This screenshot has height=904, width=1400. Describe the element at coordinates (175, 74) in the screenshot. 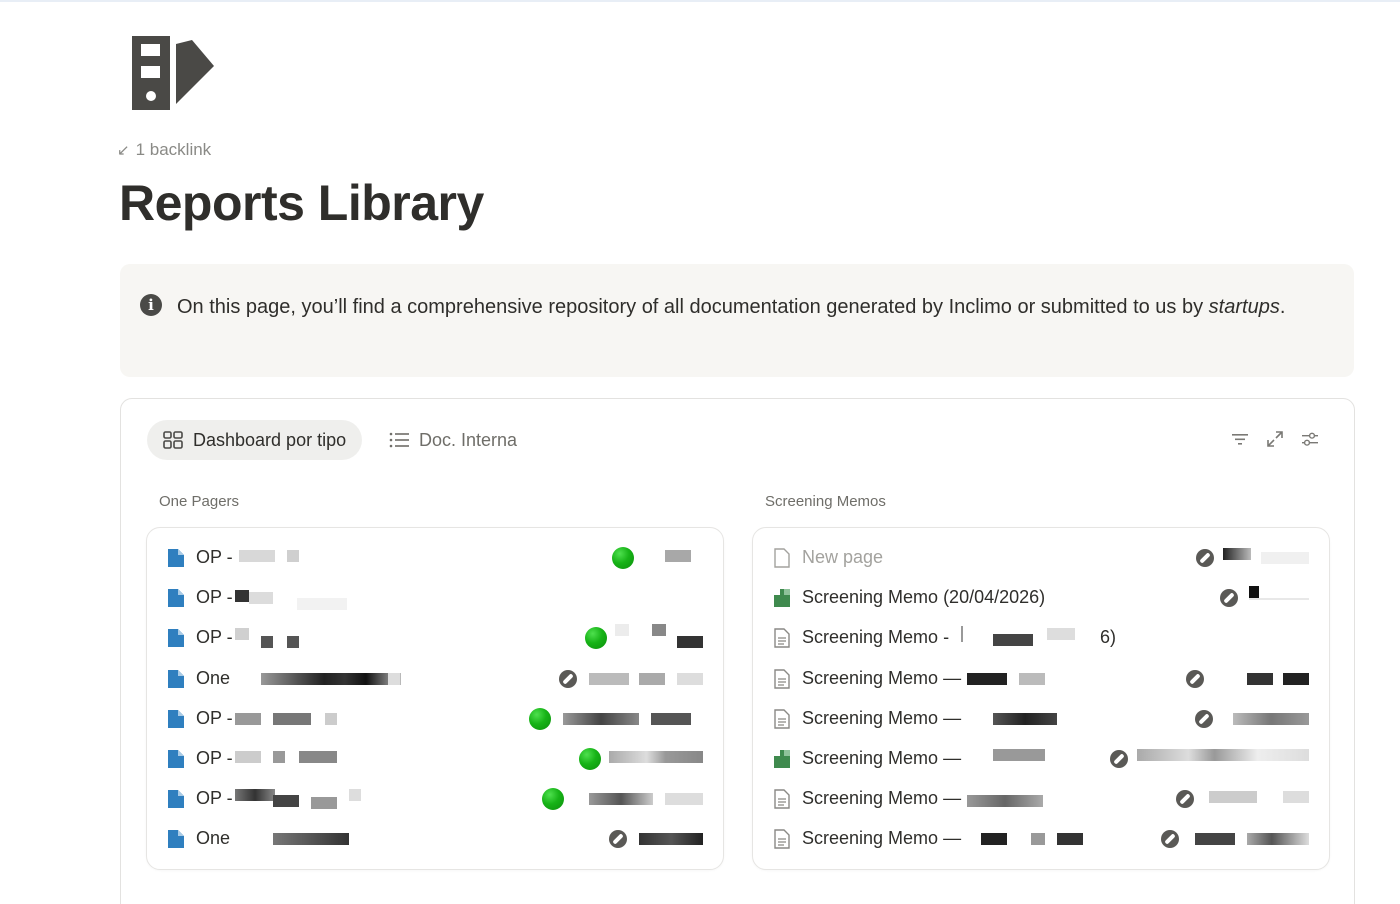

I see `page-icon` at that location.